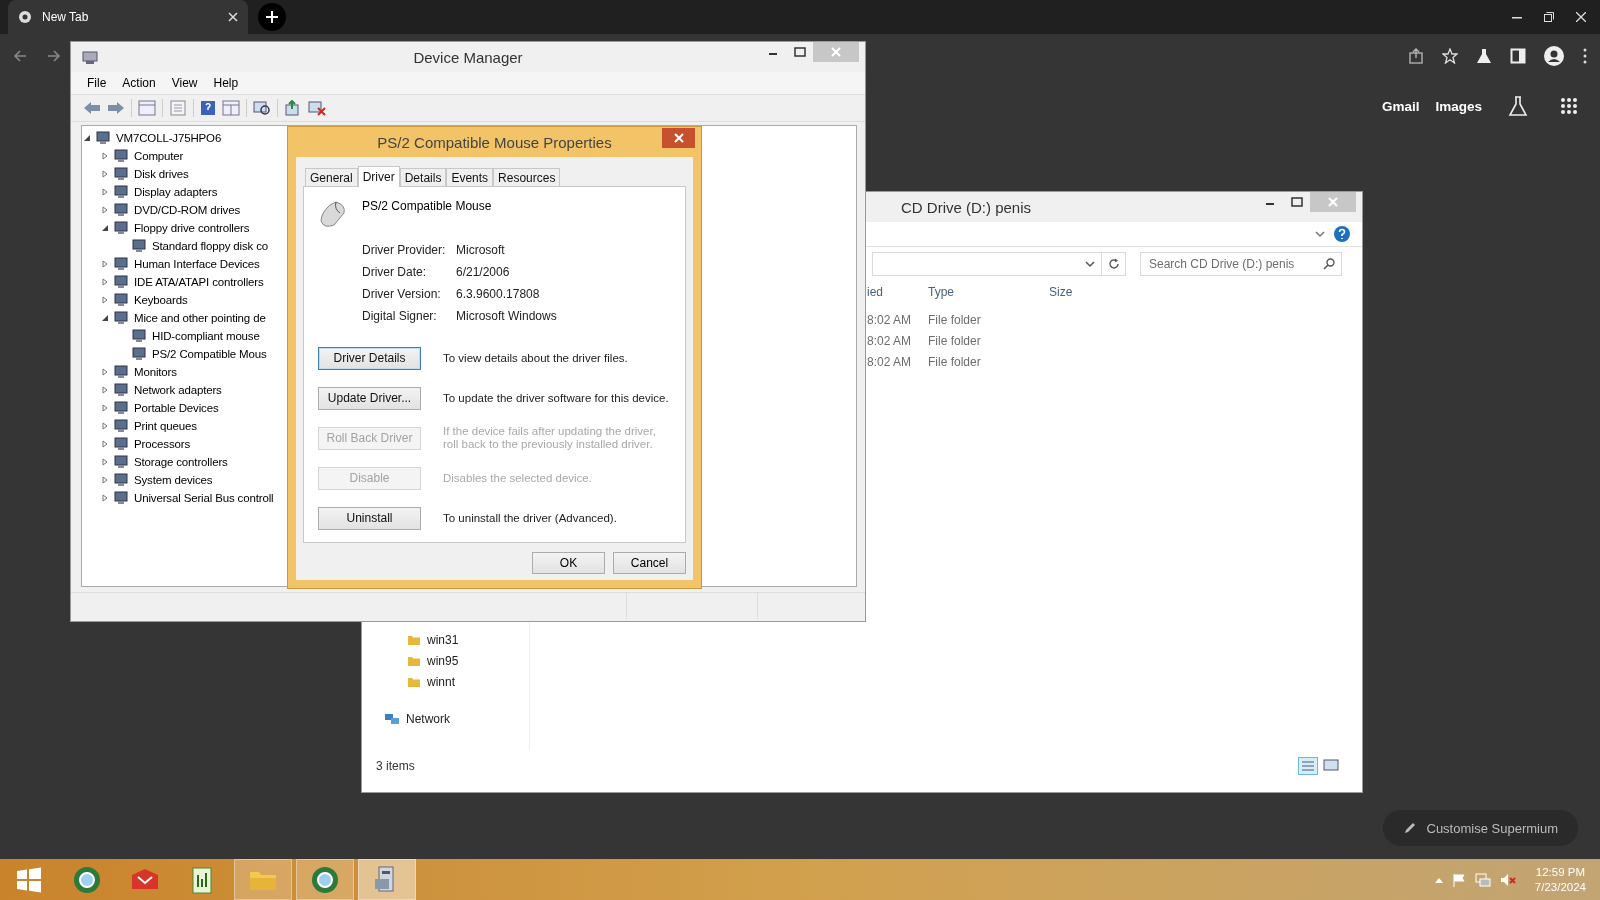 The image size is (1600, 900). What do you see at coordinates (206, 336) in the screenshot?
I see `tree-item: HID-compliant mouse` at bounding box center [206, 336].